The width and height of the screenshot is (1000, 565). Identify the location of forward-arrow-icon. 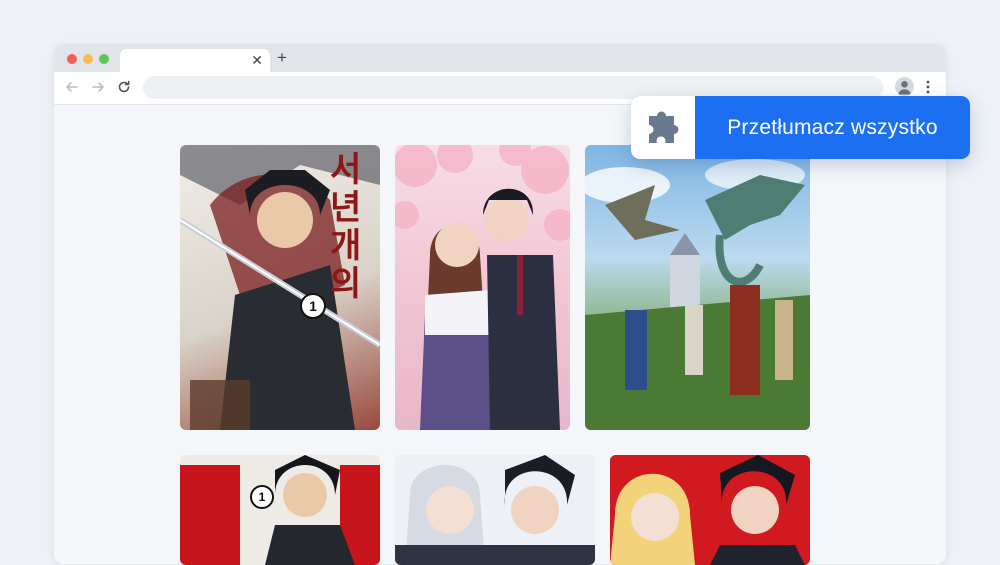
(98, 87).